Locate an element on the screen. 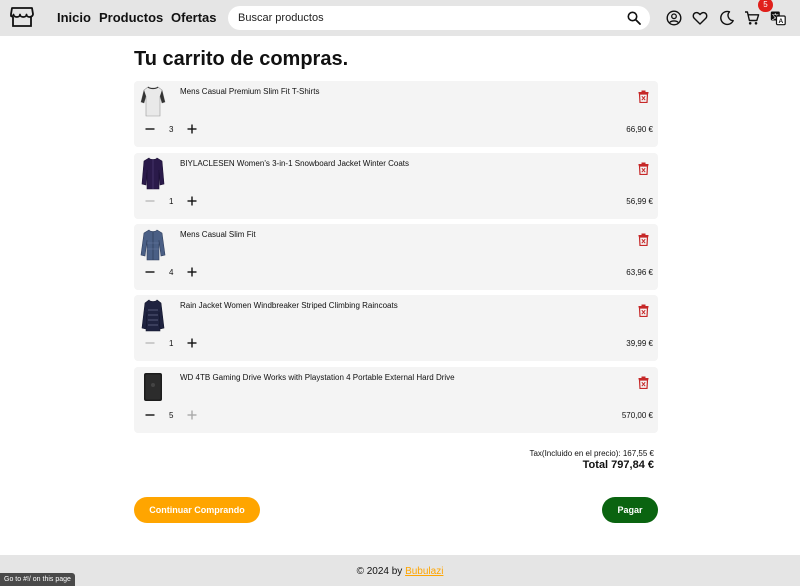 This screenshot has width=800, height=586. heart-icon is located at coordinates (700, 18).